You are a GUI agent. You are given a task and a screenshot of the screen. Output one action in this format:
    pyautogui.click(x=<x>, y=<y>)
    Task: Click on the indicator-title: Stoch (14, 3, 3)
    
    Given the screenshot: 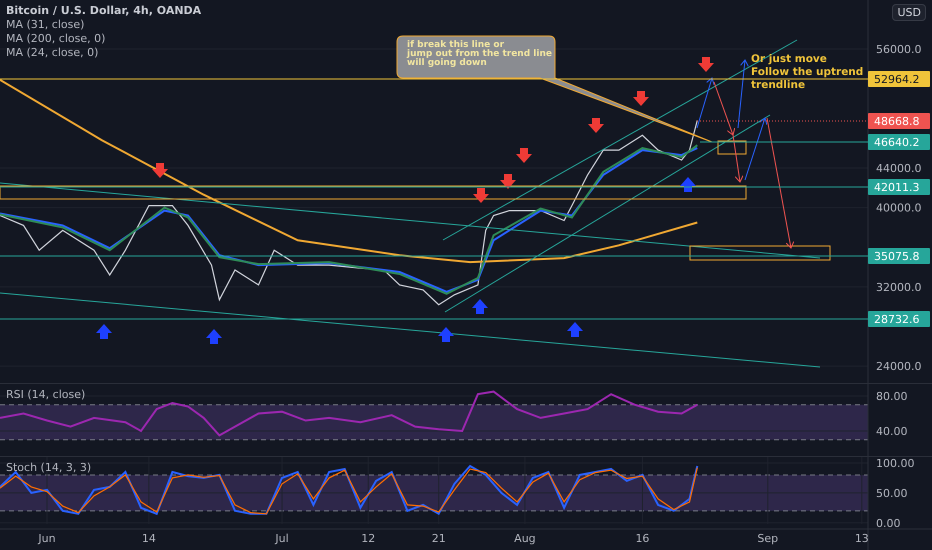 What is the action you would take?
    pyautogui.click(x=49, y=467)
    